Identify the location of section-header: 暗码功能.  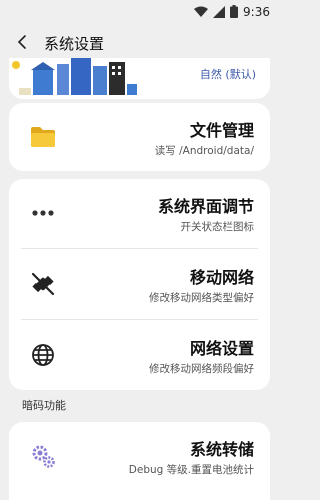
(44, 405).